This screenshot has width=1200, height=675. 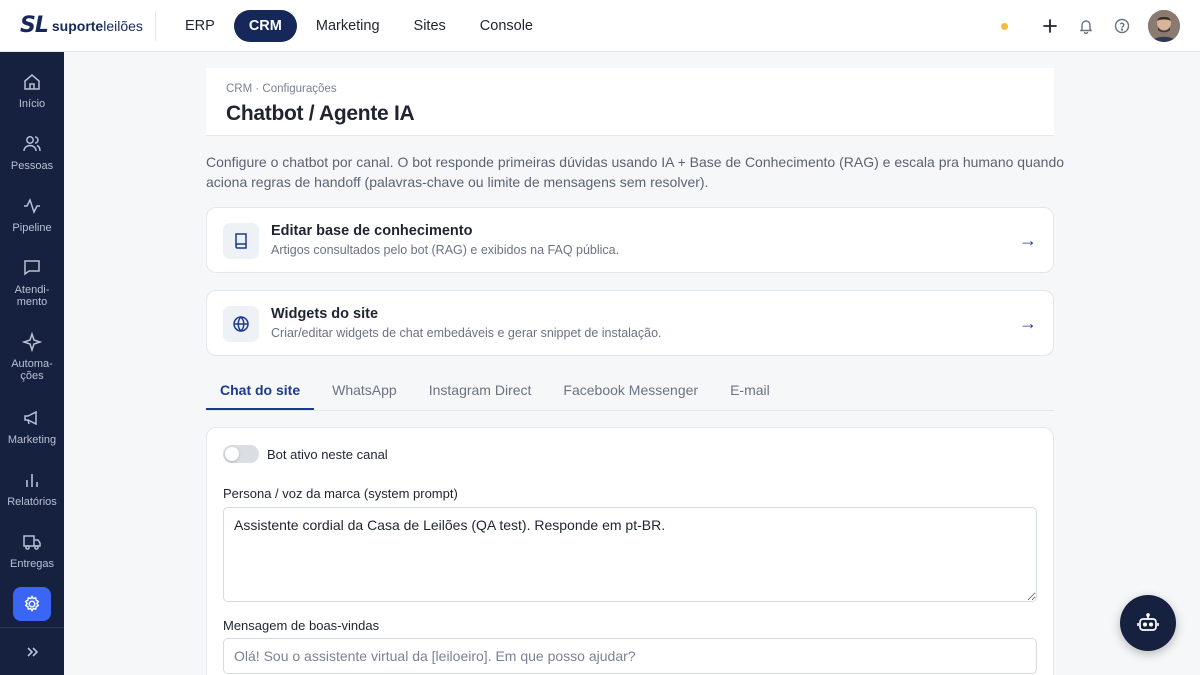 What do you see at coordinates (1164, 26) in the screenshot?
I see `avatar` at bounding box center [1164, 26].